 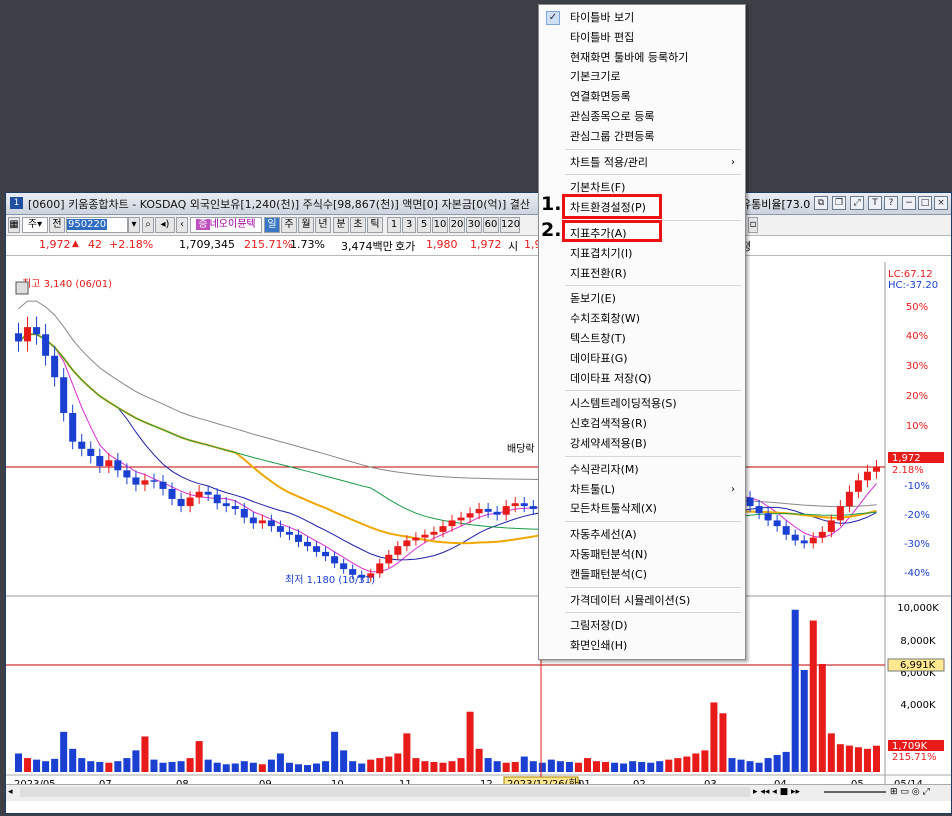 I want to click on menu-item: 현재화면 툴바에 등록하기, so click(x=642, y=58).